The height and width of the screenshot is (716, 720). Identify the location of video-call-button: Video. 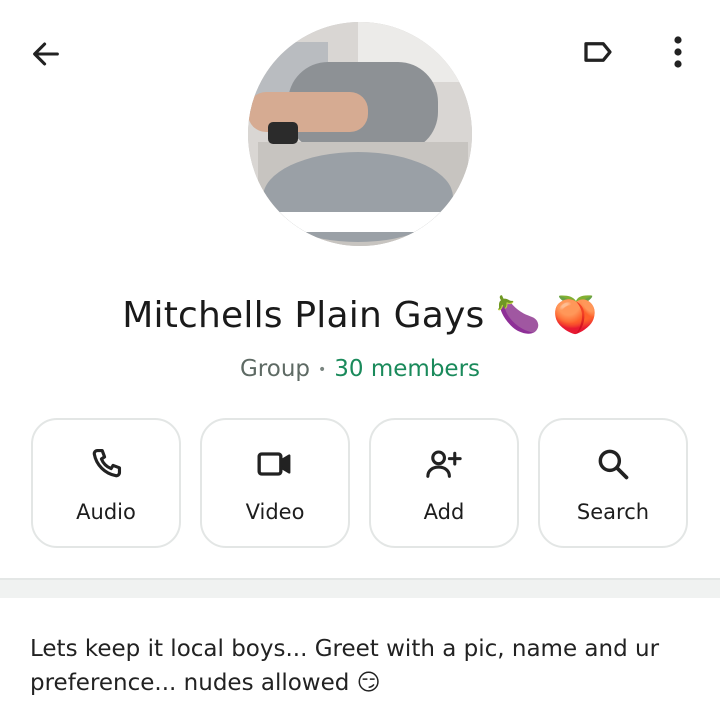
(275, 483).